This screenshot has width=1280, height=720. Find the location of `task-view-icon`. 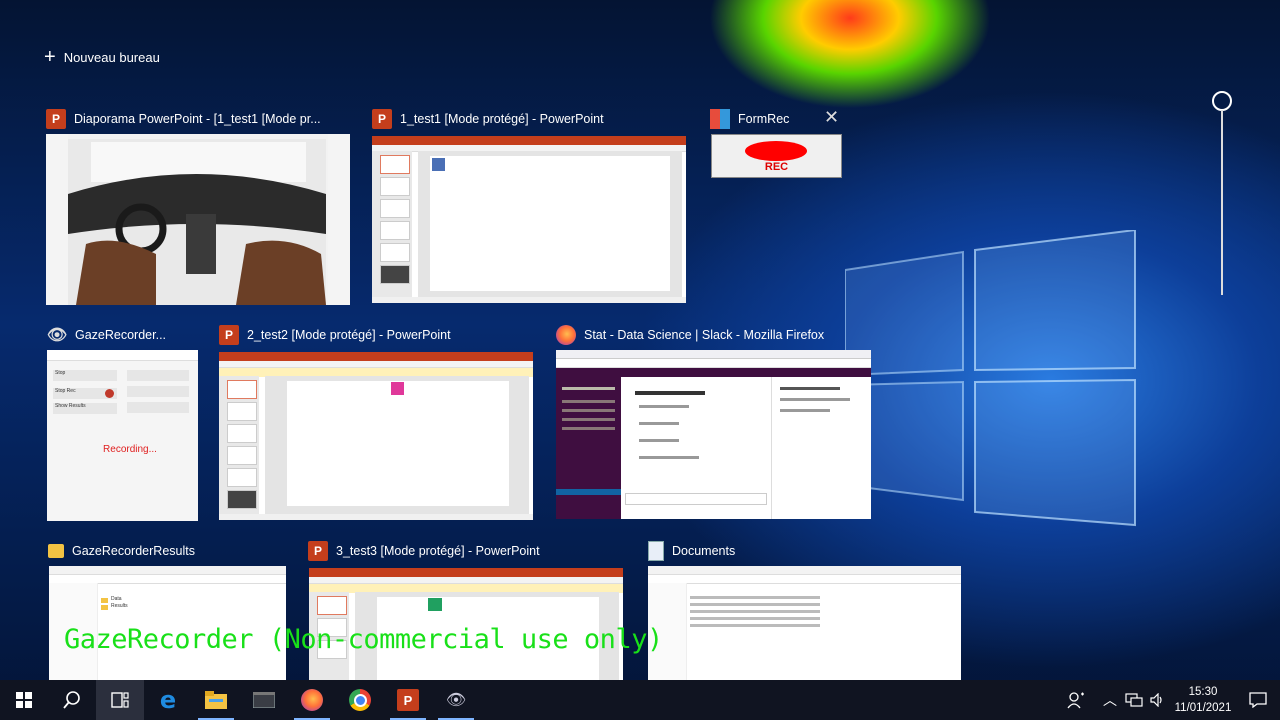

task-view-icon is located at coordinates (120, 700).